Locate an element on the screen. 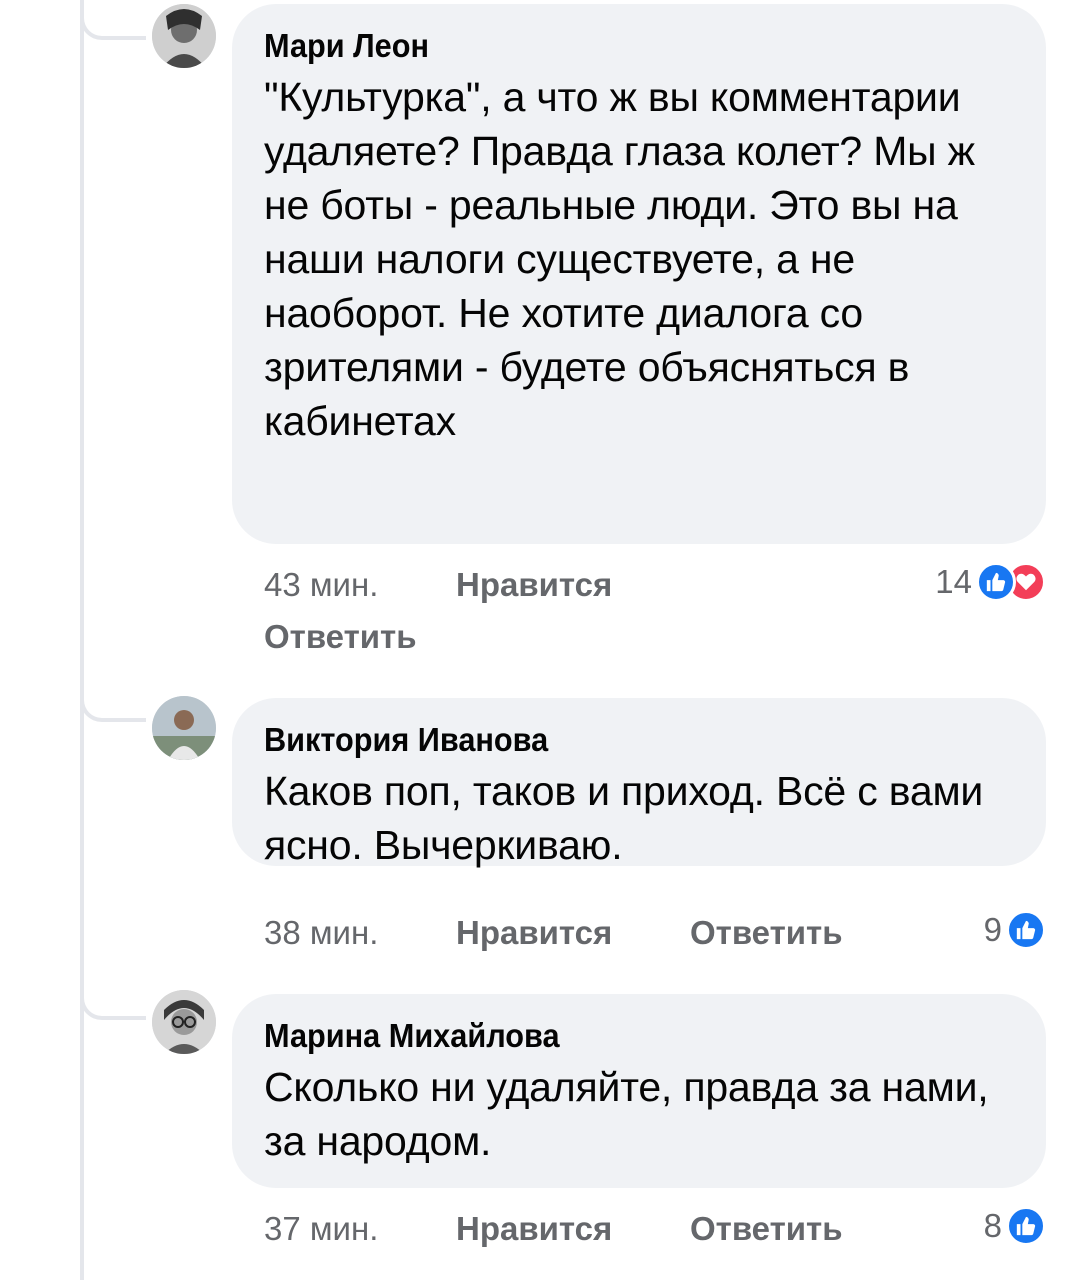 The width and height of the screenshot is (1068, 1280). comment-author: Марина Михайлова is located at coordinates (613, 1036).